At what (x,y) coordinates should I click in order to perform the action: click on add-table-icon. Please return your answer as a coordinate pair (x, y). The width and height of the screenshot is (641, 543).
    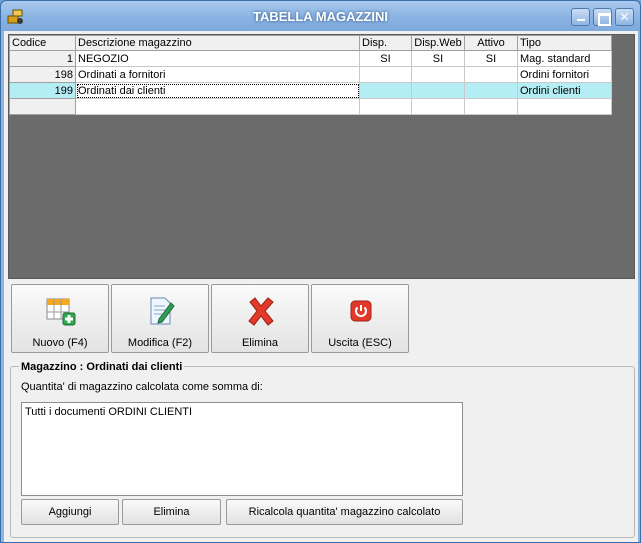
    Looking at the image, I should click on (61, 312).